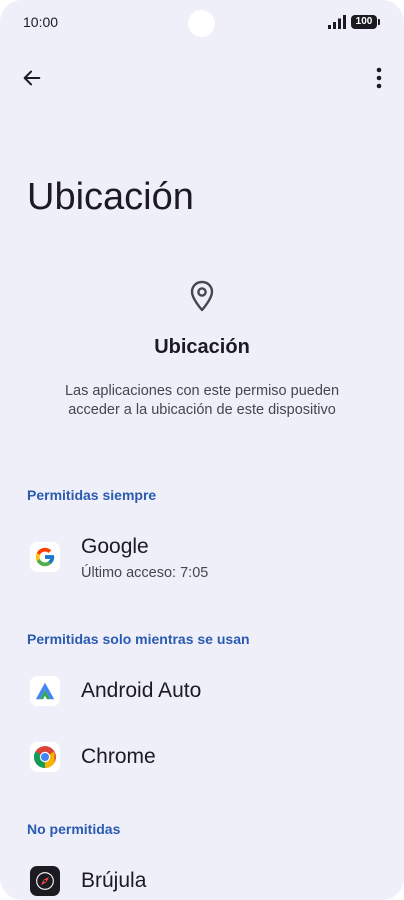 The image size is (404, 900). Describe the element at coordinates (92, 495) in the screenshot. I see `section-always-allowed: Permitidas siempre` at that location.